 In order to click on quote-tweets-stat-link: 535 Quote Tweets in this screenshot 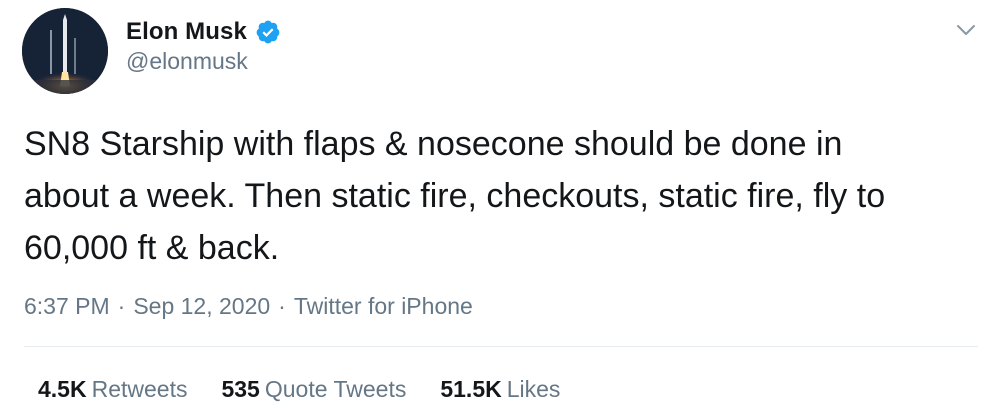, I will do `click(313, 389)`.